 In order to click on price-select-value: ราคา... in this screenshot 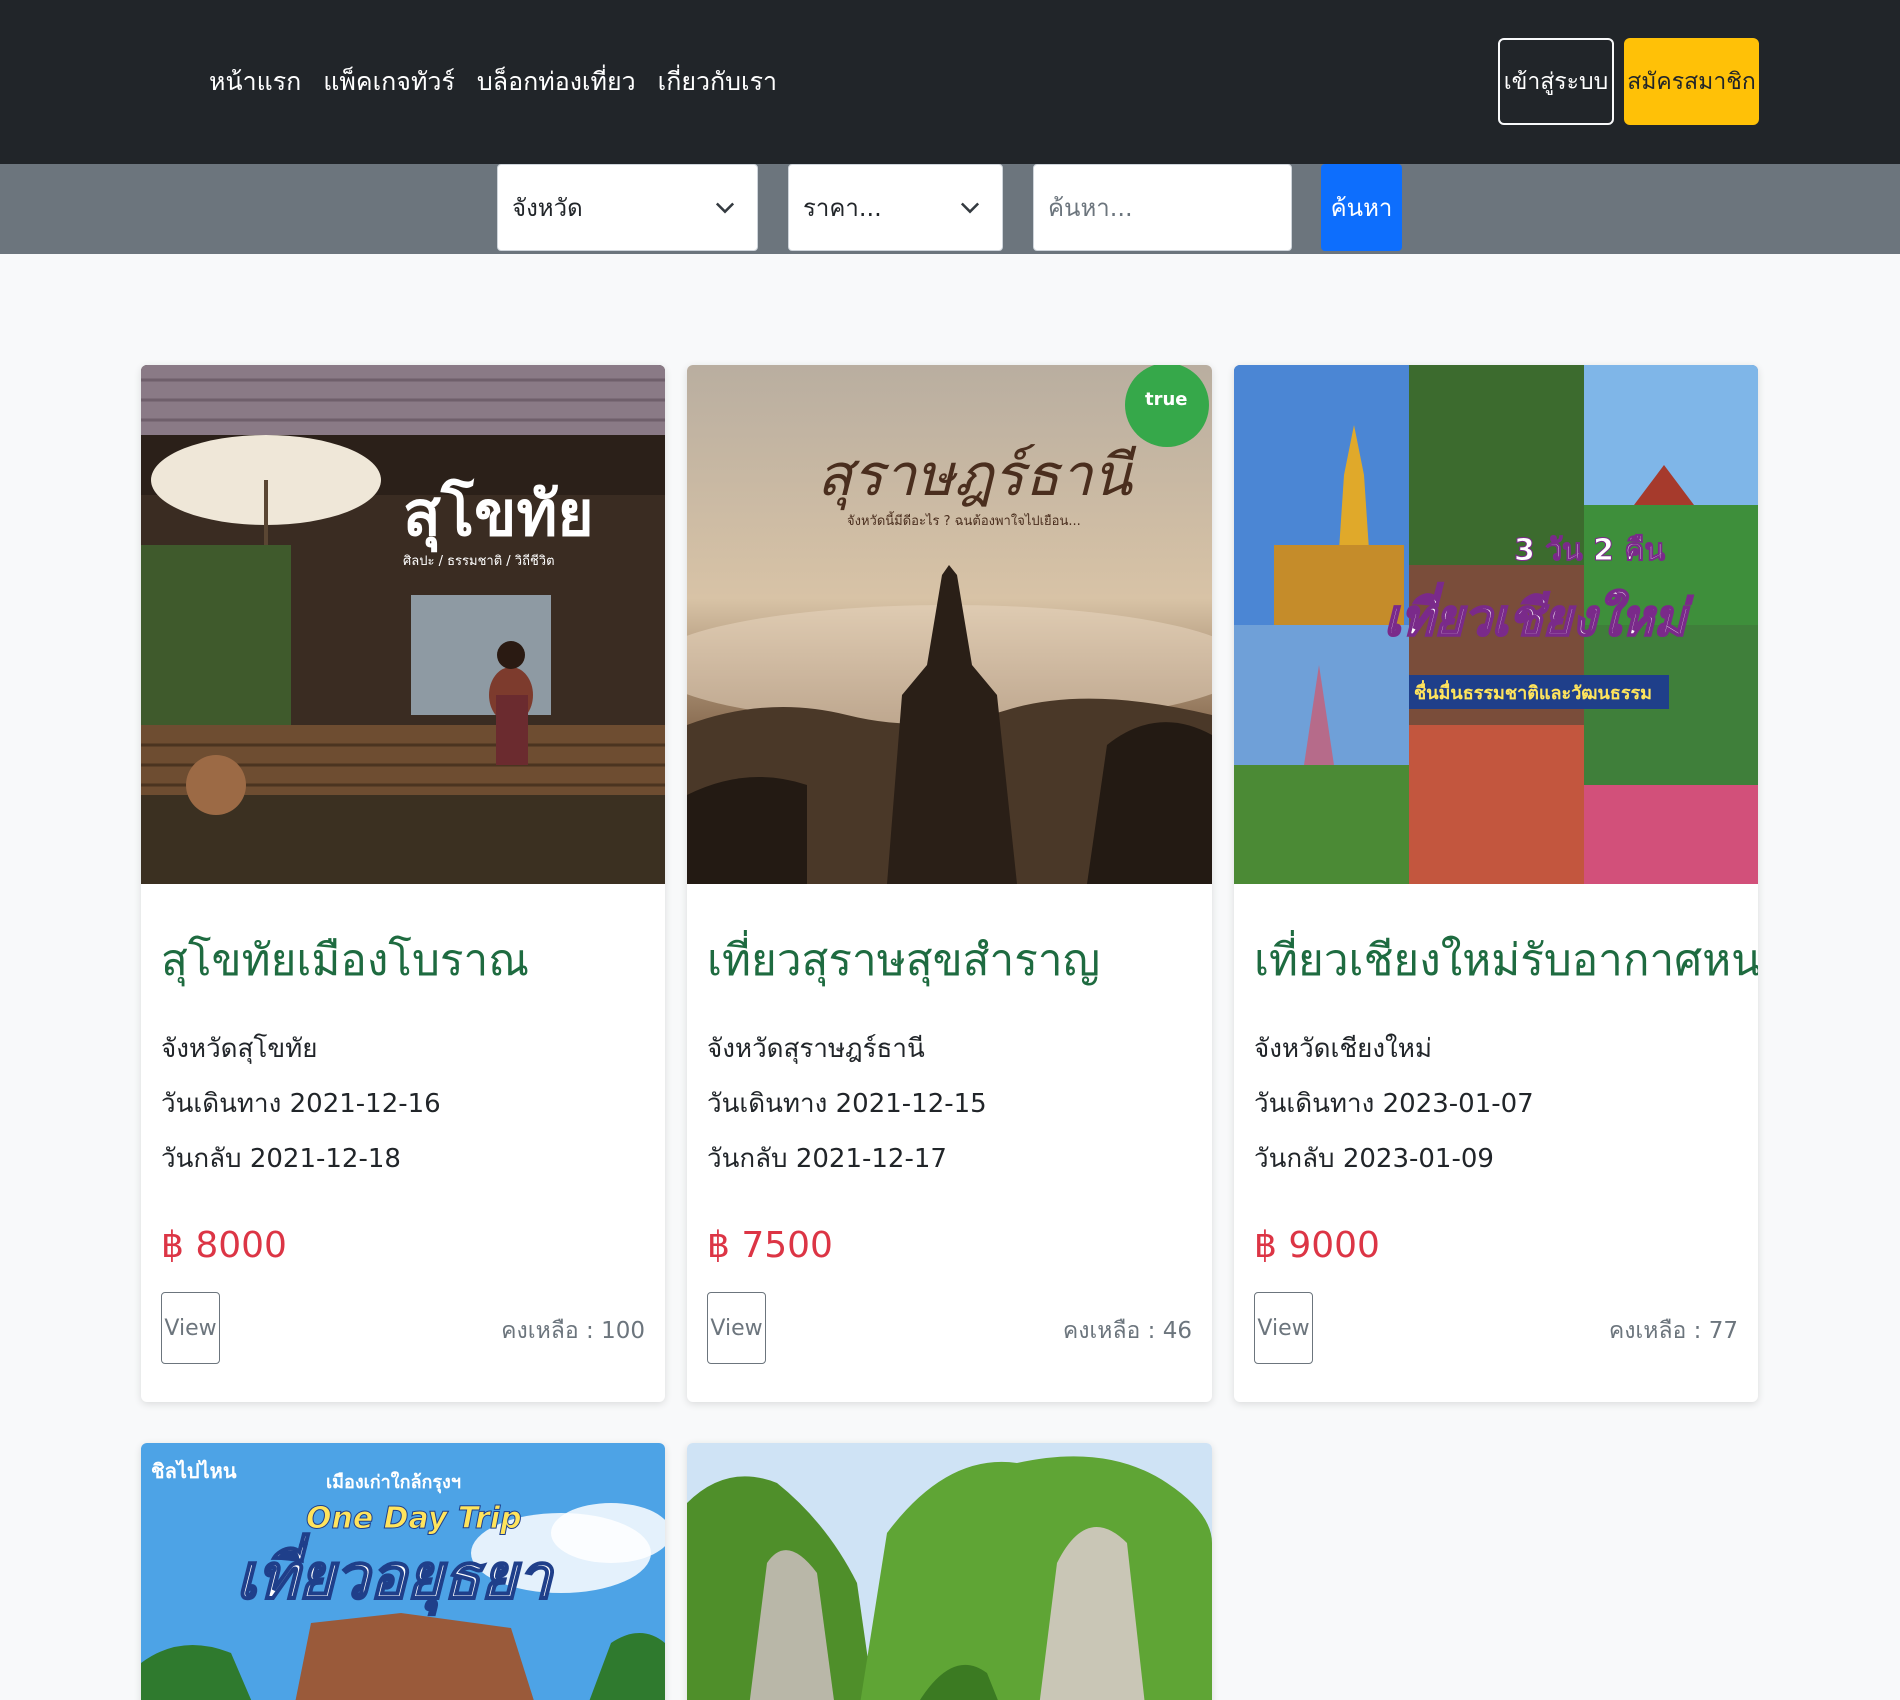, I will do `click(842, 208)`.